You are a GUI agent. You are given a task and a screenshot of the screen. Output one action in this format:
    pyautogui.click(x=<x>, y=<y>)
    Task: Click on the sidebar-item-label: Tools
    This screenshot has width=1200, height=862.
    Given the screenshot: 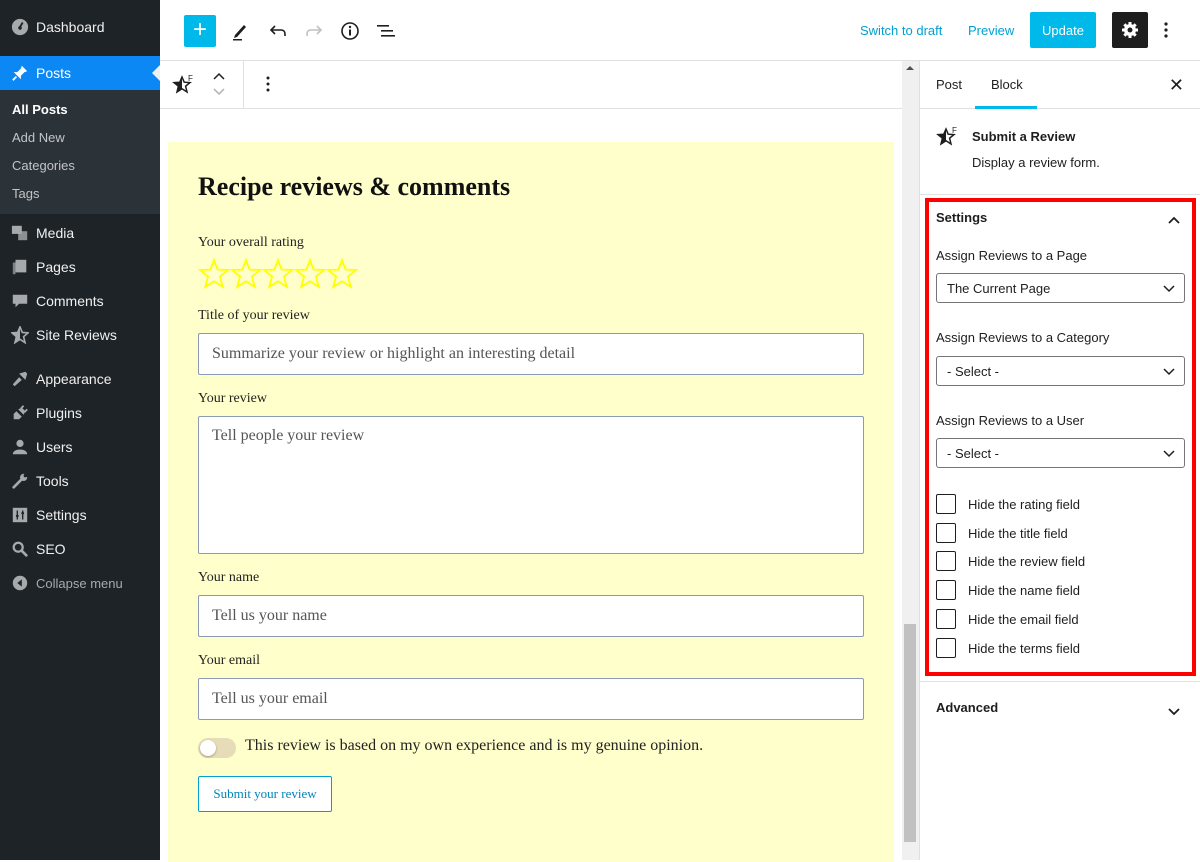 What is the action you would take?
    pyautogui.click(x=52, y=481)
    